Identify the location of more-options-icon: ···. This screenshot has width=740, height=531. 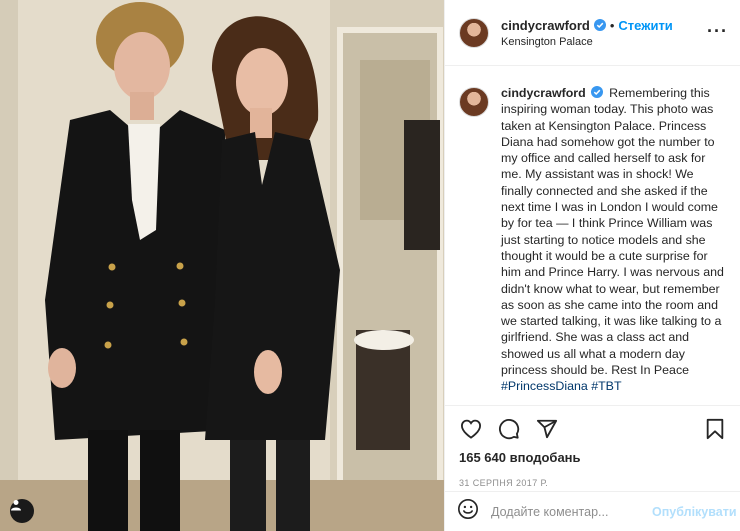
(717, 31).